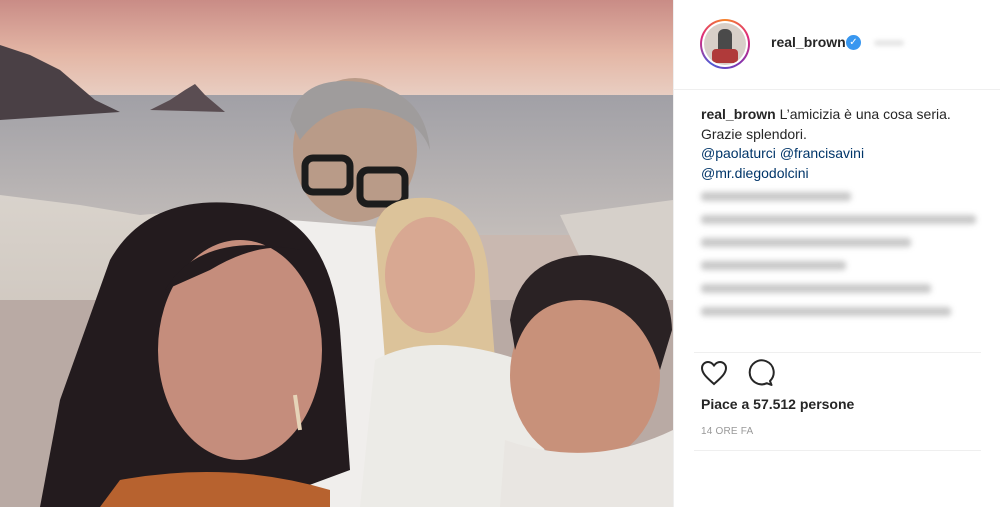 Image resolution: width=1000 pixels, height=507 pixels. What do you see at coordinates (822, 153) in the screenshot?
I see `mention-link: @francisavini` at bounding box center [822, 153].